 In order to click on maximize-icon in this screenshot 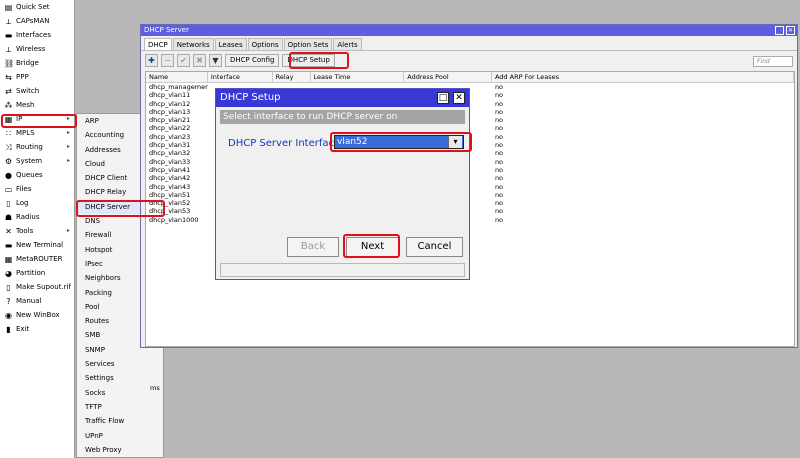, I will do `click(779, 30)`.